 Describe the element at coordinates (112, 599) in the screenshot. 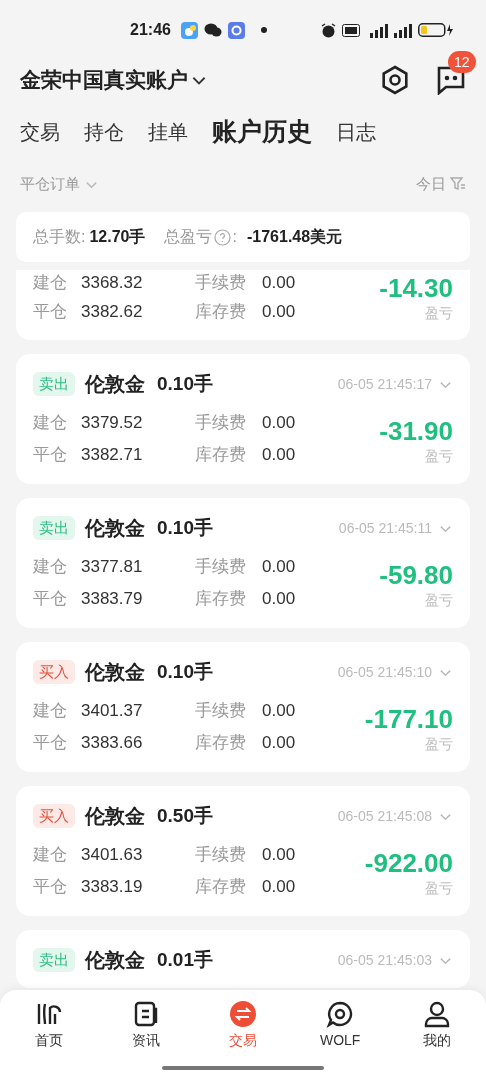

I see `price-value: 3383.79` at that location.